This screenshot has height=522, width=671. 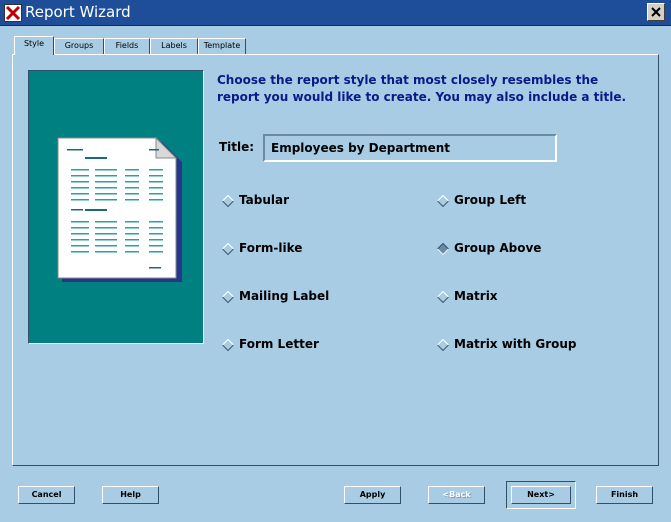 I want to click on close-icon, so click(x=656, y=12).